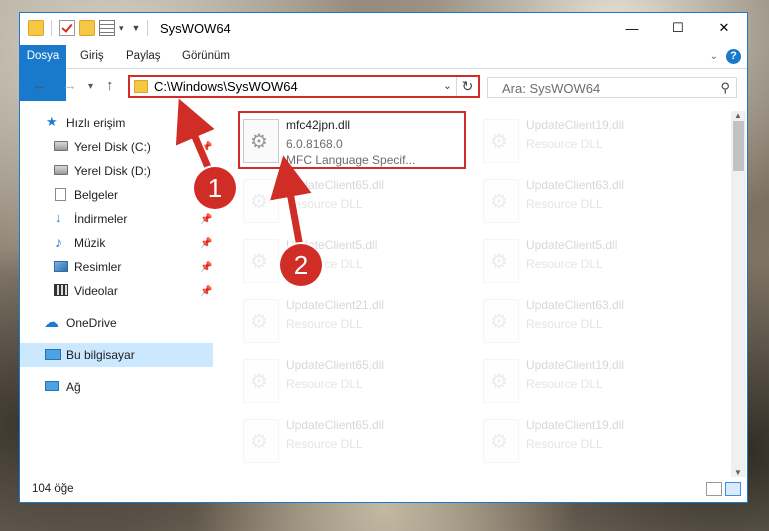  Describe the element at coordinates (738, 115) in the screenshot. I see `scroll-up-icon: ▲` at that location.